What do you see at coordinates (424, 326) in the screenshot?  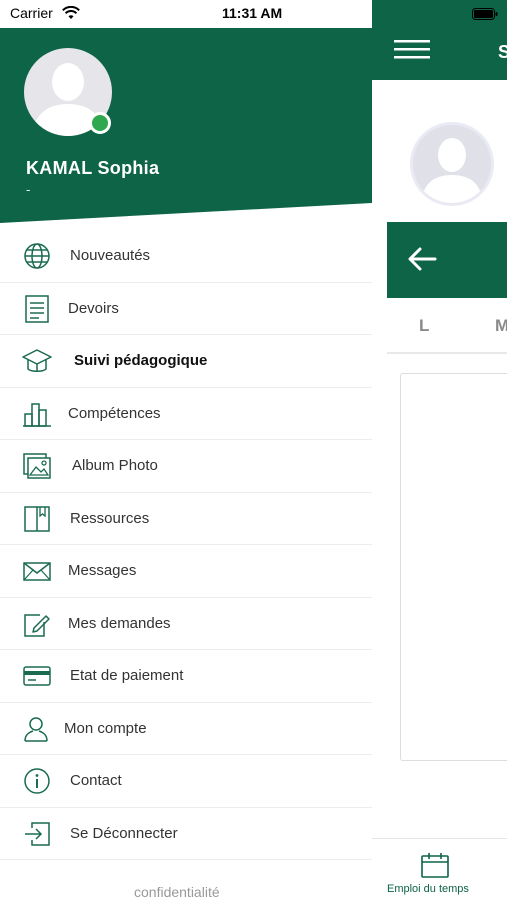 I see `day-header-monday: L` at bounding box center [424, 326].